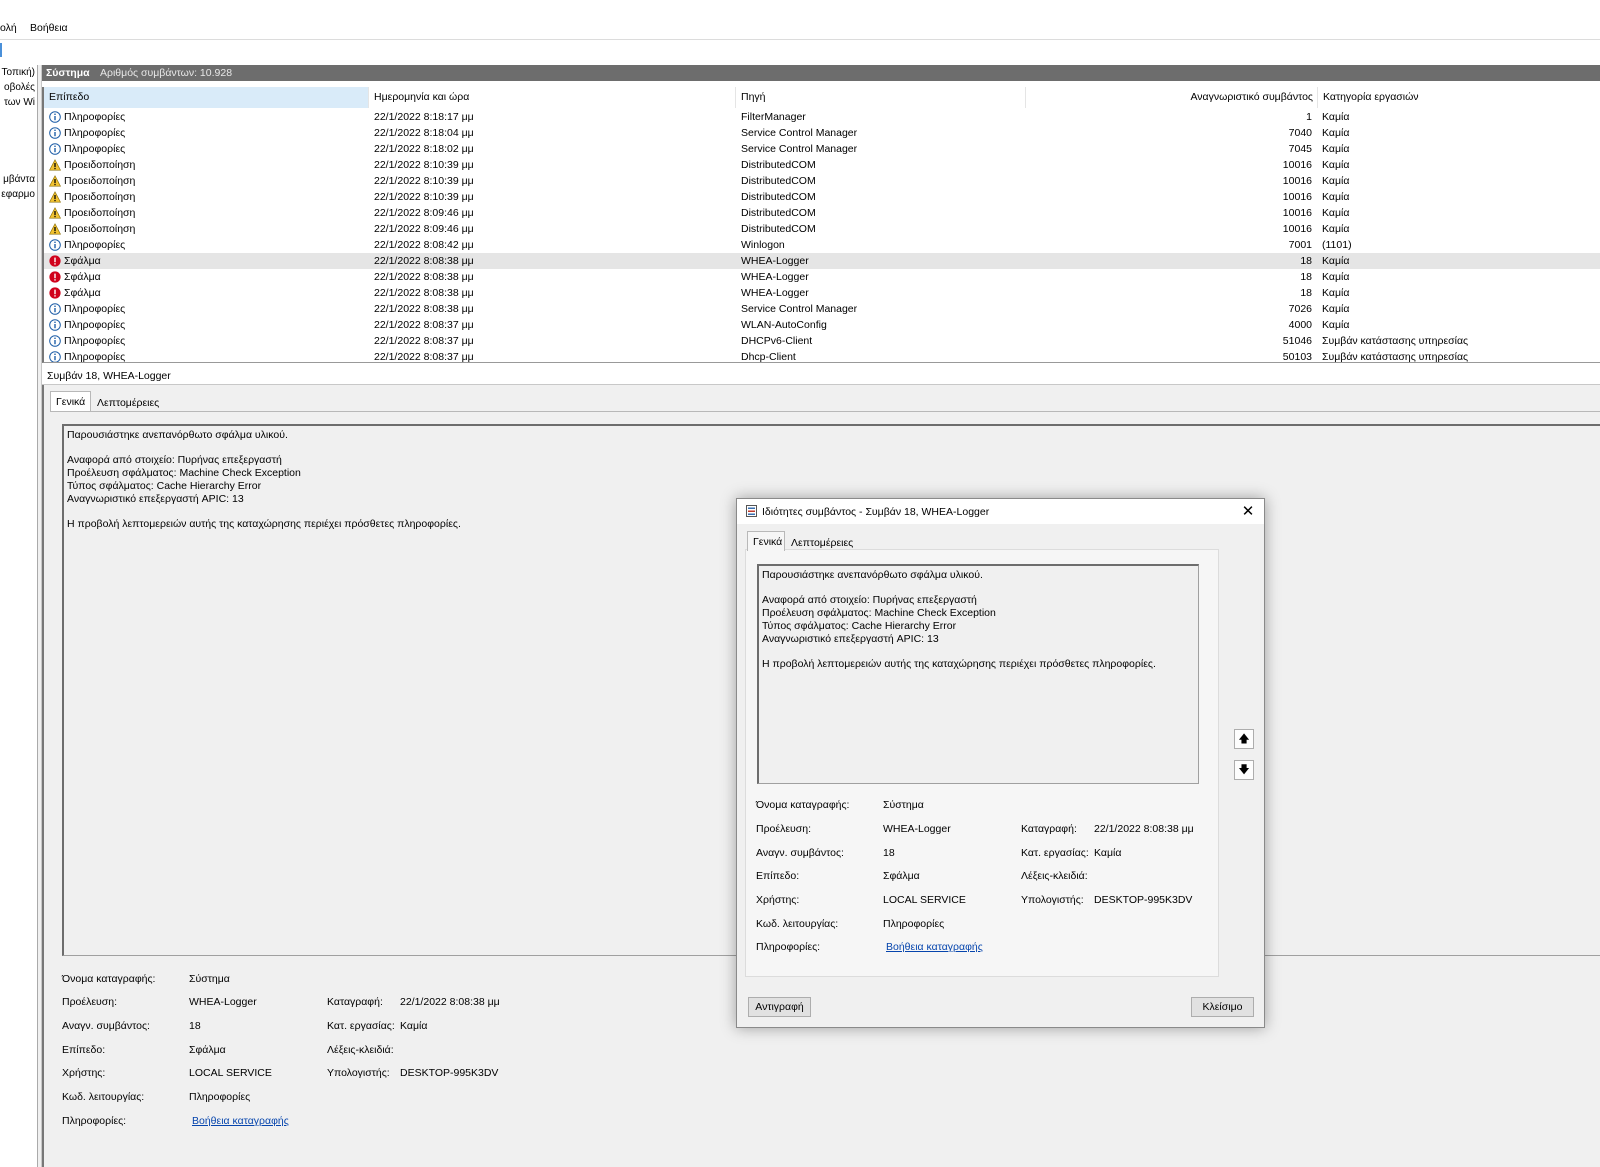 Image resolution: width=1600 pixels, height=1167 pixels. Describe the element at coordinates (424, 149) in the screenshot. I see `row-date: 22/1/2022 8:18:02 μμ` at that location.